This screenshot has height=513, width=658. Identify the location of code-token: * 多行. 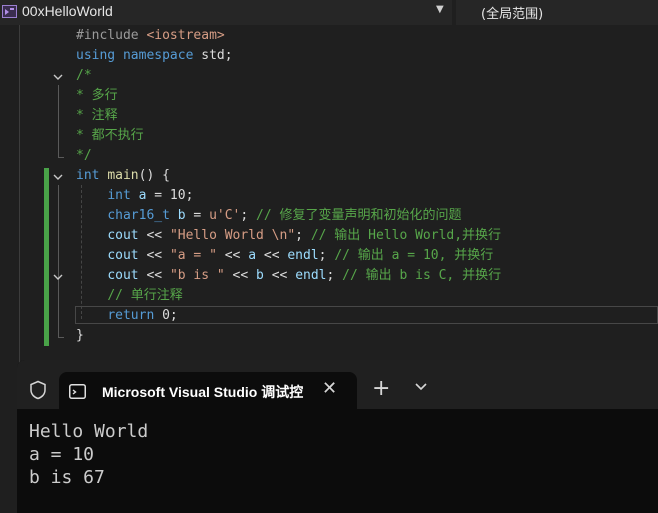
(97, 95).